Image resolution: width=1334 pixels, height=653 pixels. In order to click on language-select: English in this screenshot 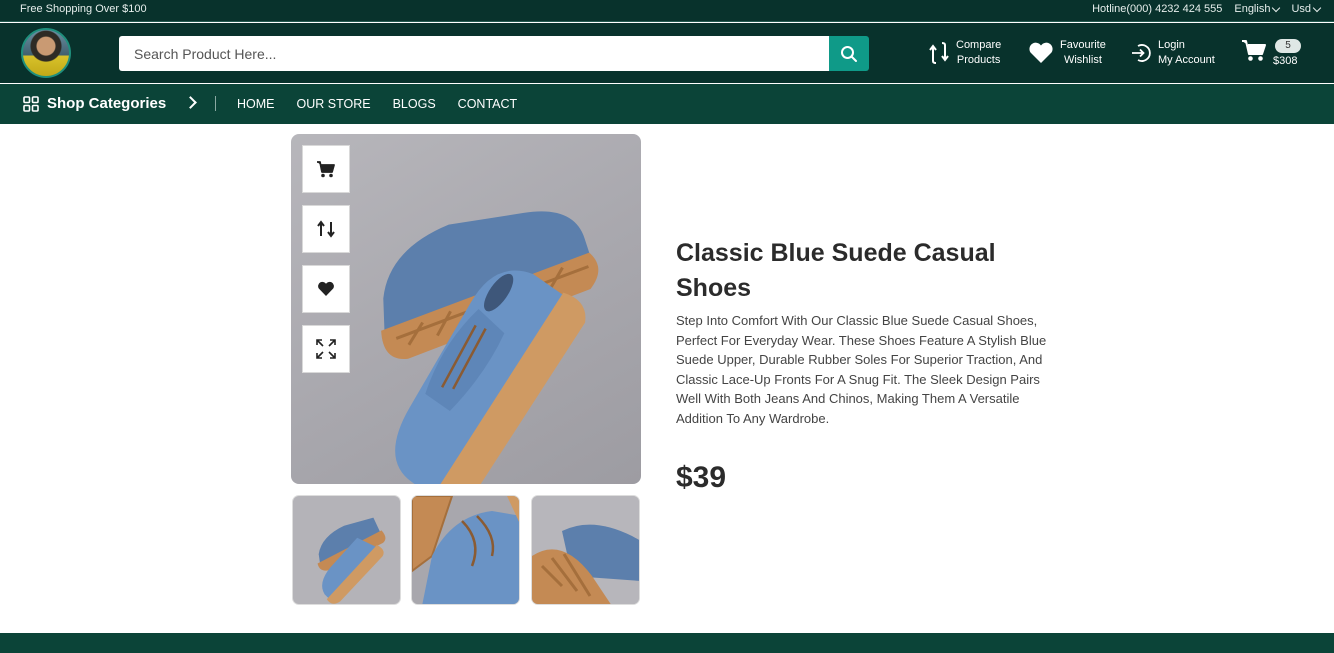, I will do `click(1257, 9)`.